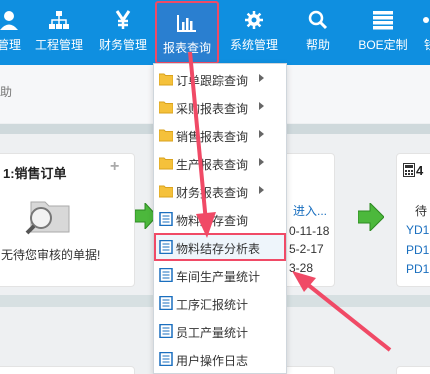 This screenshot has width=430, height=374. I want to click on more-icon, so click(426, 20).